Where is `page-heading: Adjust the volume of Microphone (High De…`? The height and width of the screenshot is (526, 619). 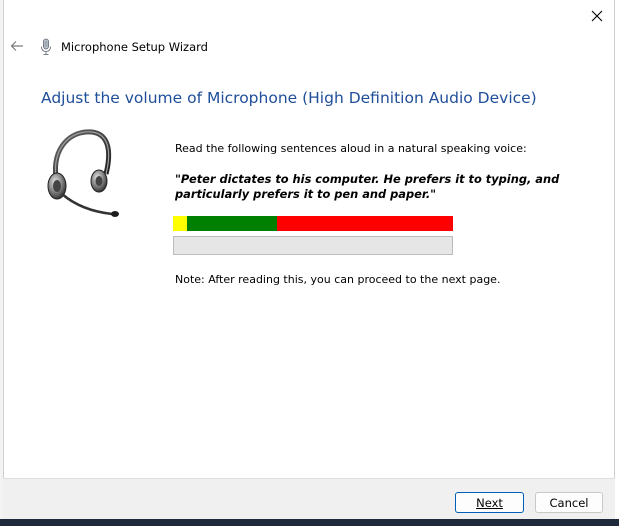 page-heading: Adjust the volume of Microphone (High De… is located at coordinates (289, 98).